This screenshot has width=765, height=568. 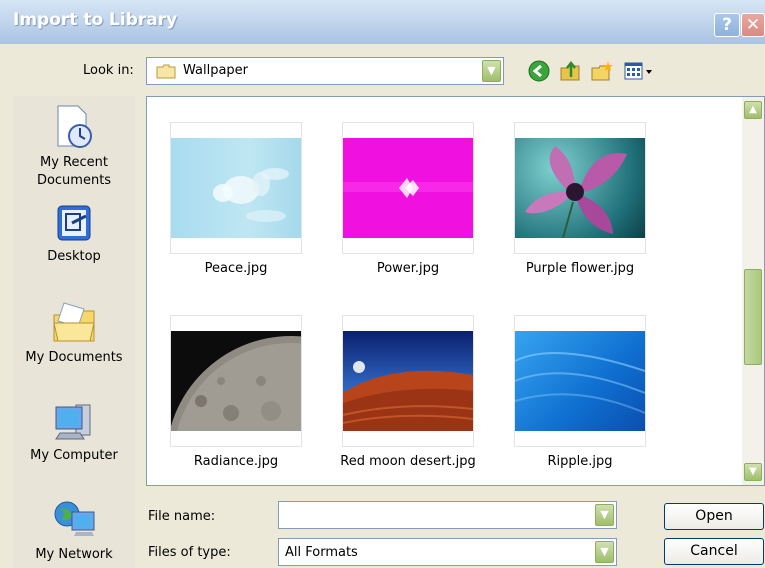 What do you see at coordinates (539, 71) in the screenshot?
I see `back-icon` at bounding box center [539, 71].